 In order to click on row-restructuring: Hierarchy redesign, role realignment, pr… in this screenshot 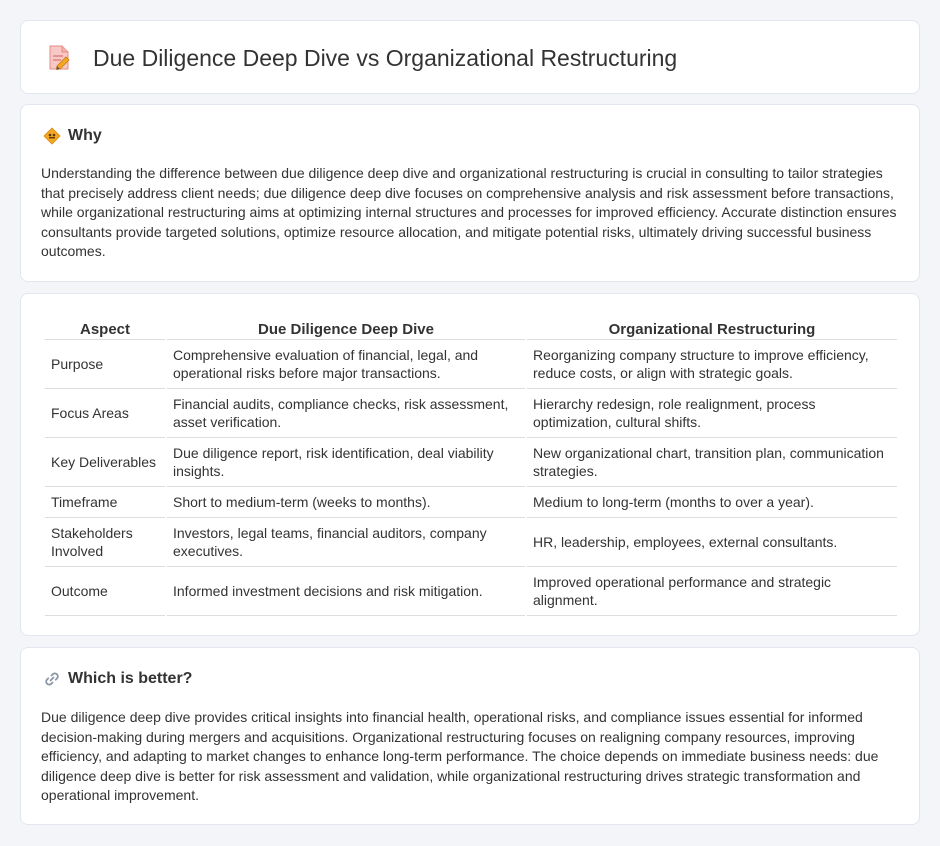, I will do `click(712, 413)`.